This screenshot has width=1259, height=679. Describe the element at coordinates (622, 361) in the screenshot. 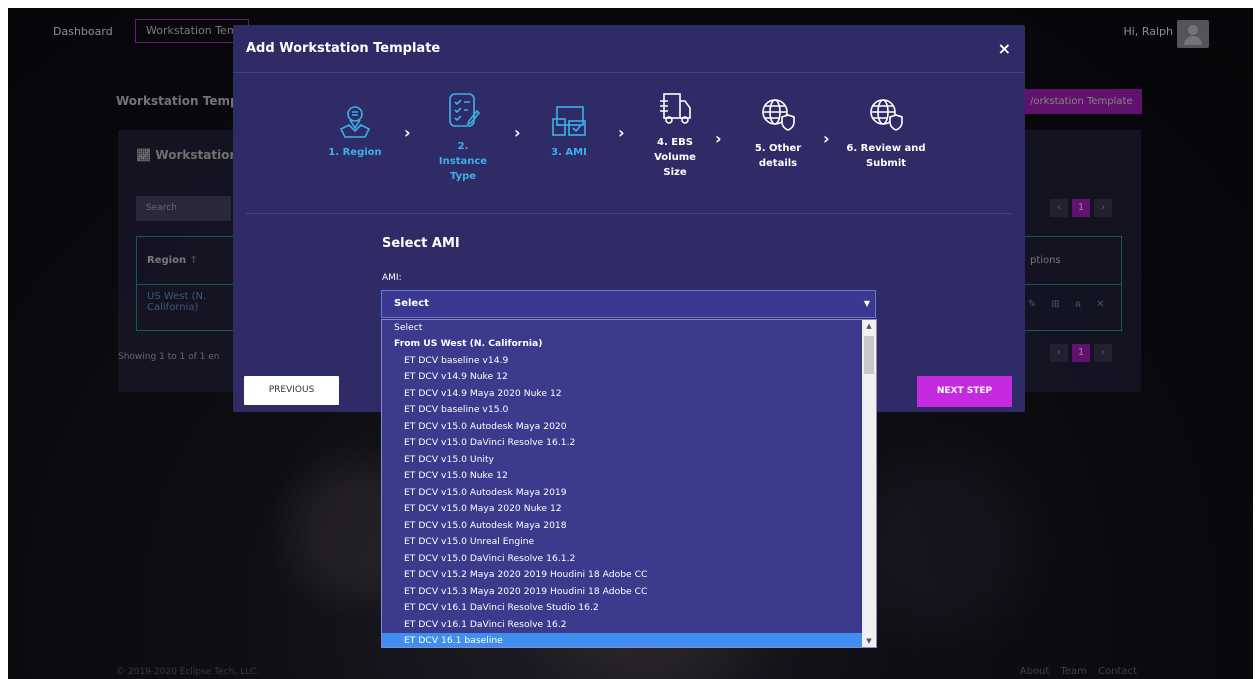

I see `dropdown-option: ET DCV baseline v14.9` at that location.